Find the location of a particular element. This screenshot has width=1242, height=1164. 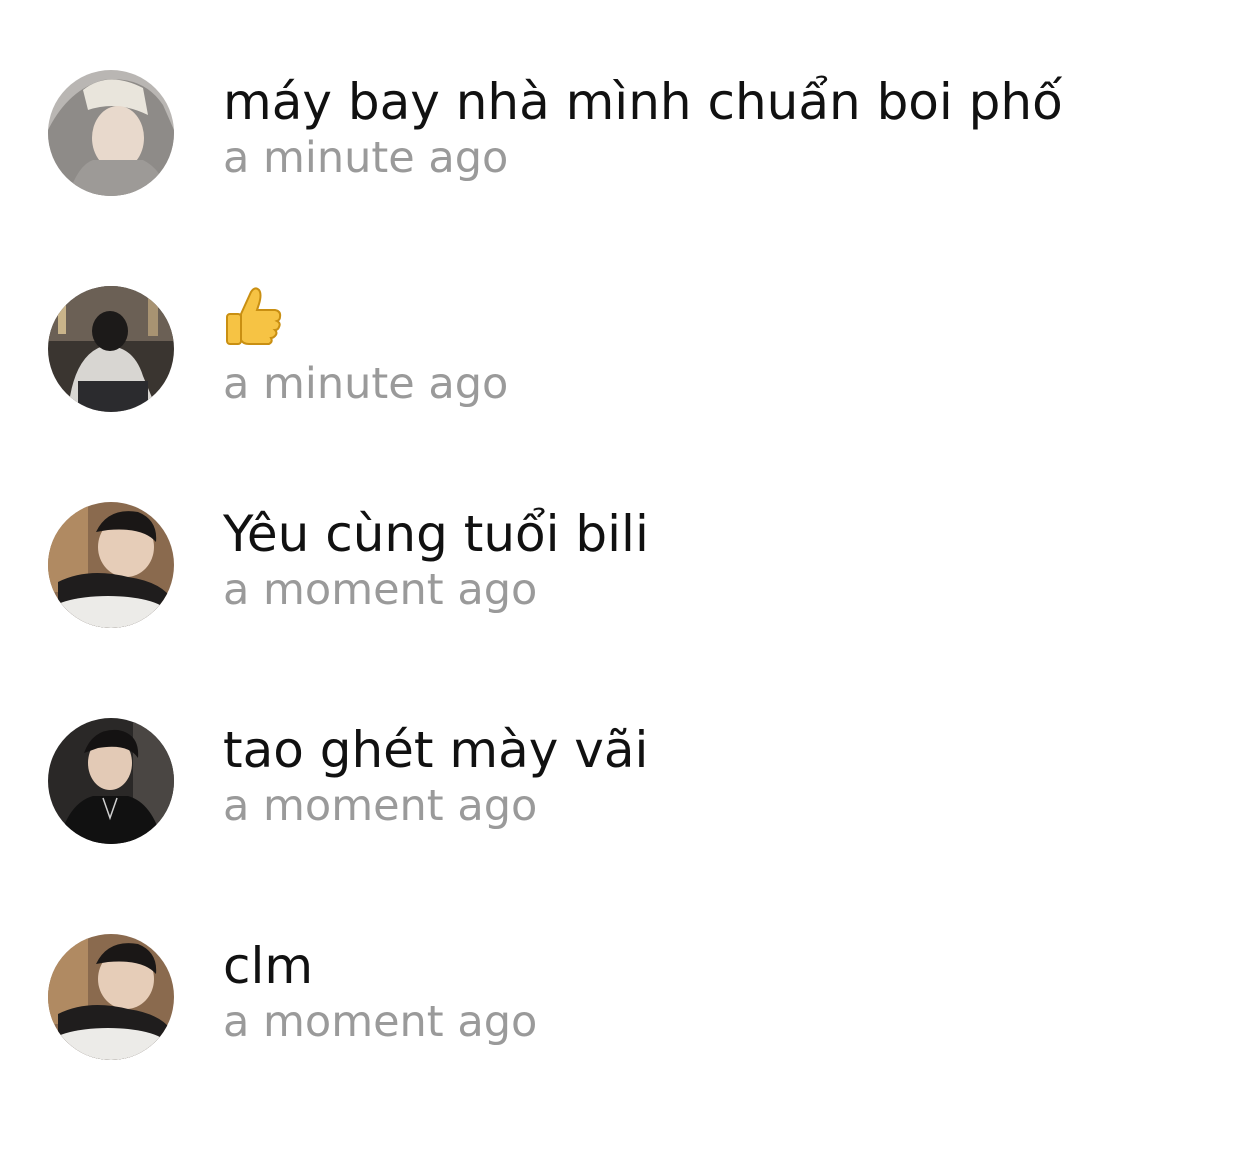

comment-text: Yêu cùng tuổi bili is located at coordinates (436, 534).